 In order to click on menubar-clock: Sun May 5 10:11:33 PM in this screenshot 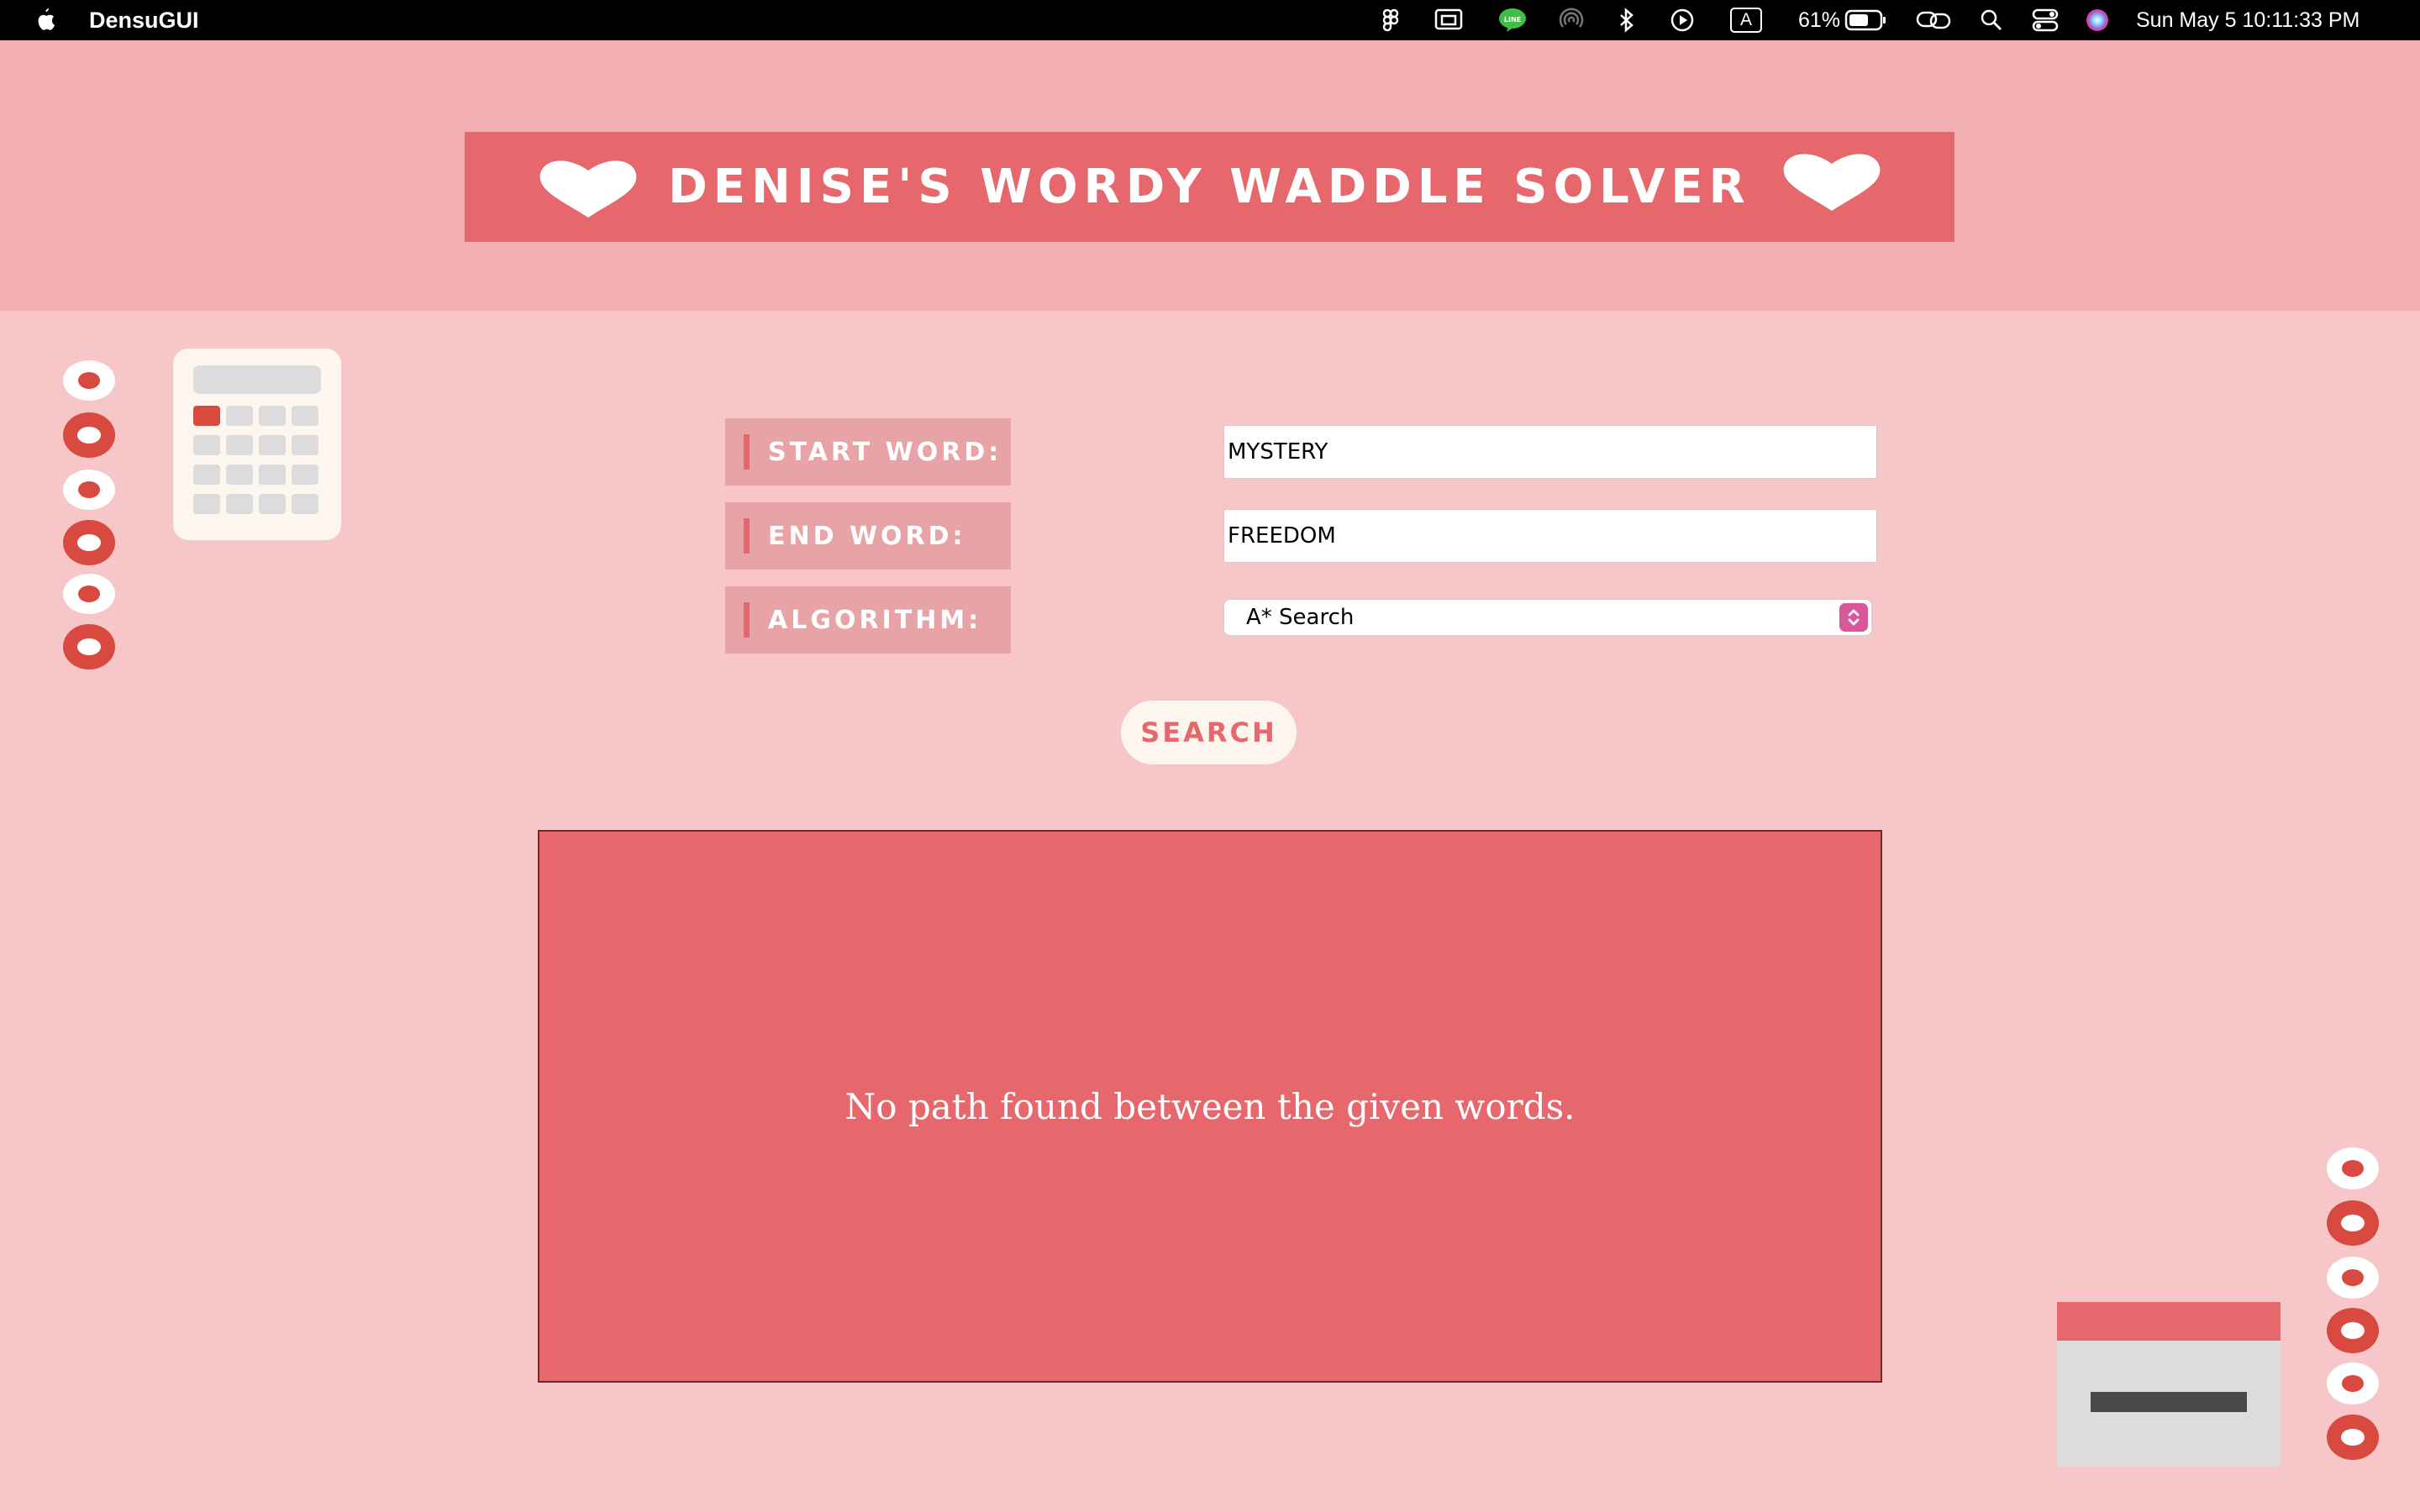, I will do `click(2248, 20)`.